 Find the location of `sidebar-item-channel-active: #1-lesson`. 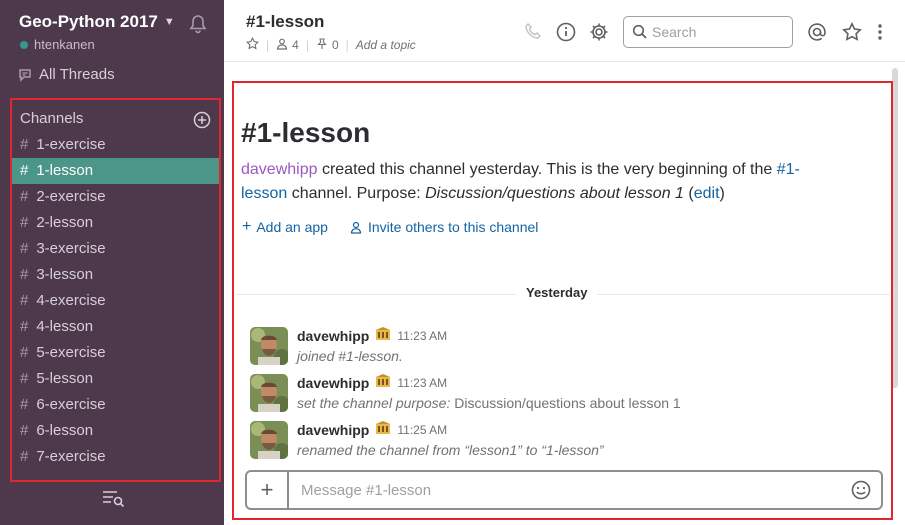

sidebar-item-channel-active: #1-lesson is located at coordinates (115, 171).